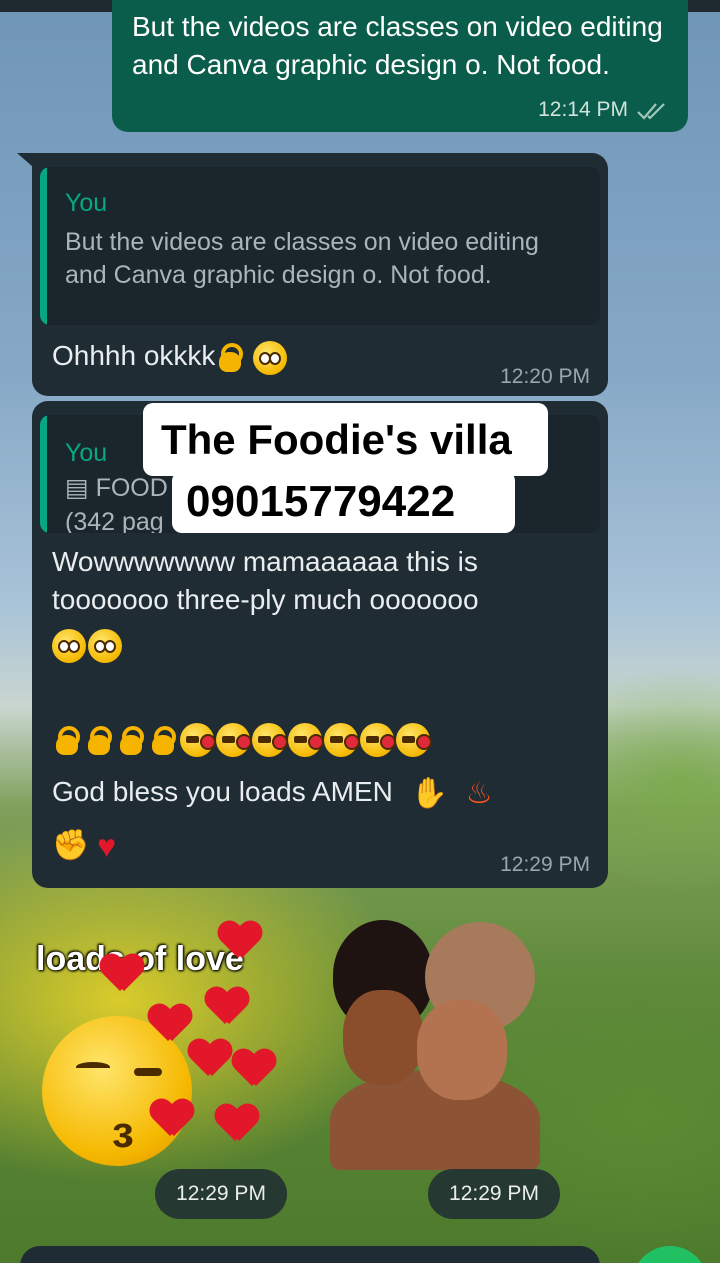  What do you see at coordinates (343, 502) in the screenshot?
I see `watermark-phone: 09015779422` at bounding box center [343, 502].